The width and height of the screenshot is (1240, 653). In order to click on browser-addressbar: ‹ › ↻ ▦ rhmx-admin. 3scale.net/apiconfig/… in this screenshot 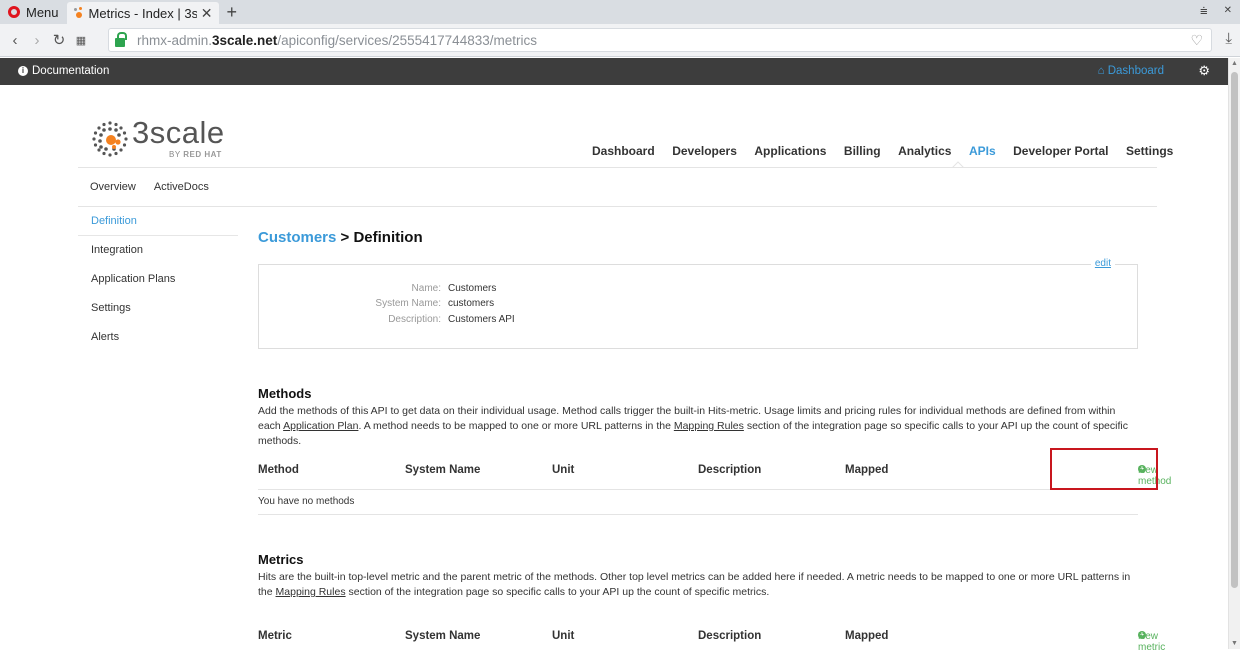, I will do `click(620, 40)`.